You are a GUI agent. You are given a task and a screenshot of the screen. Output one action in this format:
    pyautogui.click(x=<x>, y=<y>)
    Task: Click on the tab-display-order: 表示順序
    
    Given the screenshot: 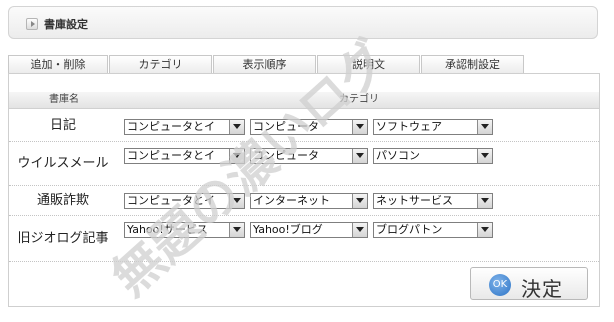 What is the action you would take?
    pyautogui.click(x=264, y=64)
    